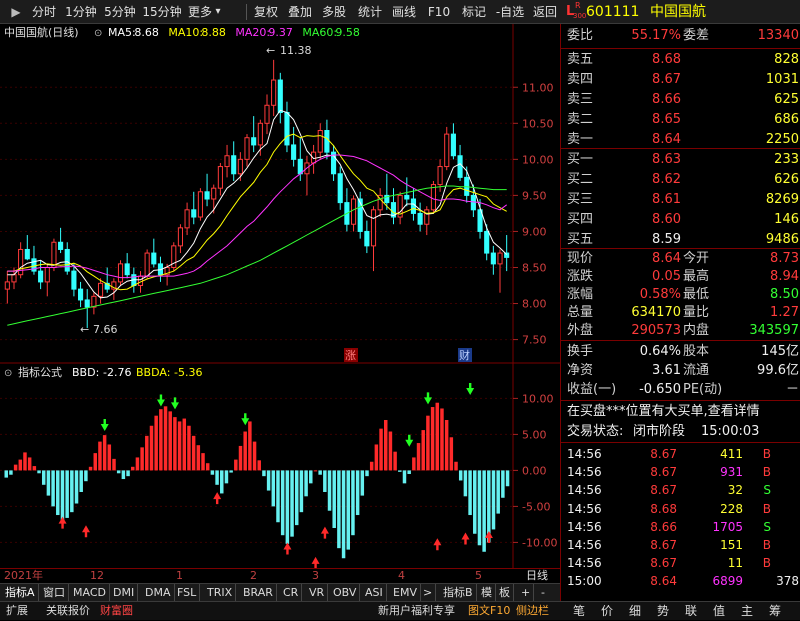 This screenshot has width=800, height=621. What do you see at coordinates (543, 592) in the screenshot?
I see `tab-minus: -` at bounding box center [543, 592].